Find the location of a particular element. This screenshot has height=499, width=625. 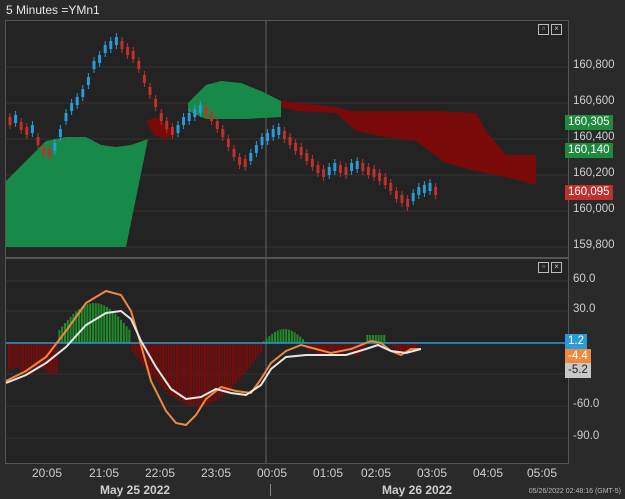

chart-title: 5 Minutes =YMn1 is located at coordinates (53, 10).